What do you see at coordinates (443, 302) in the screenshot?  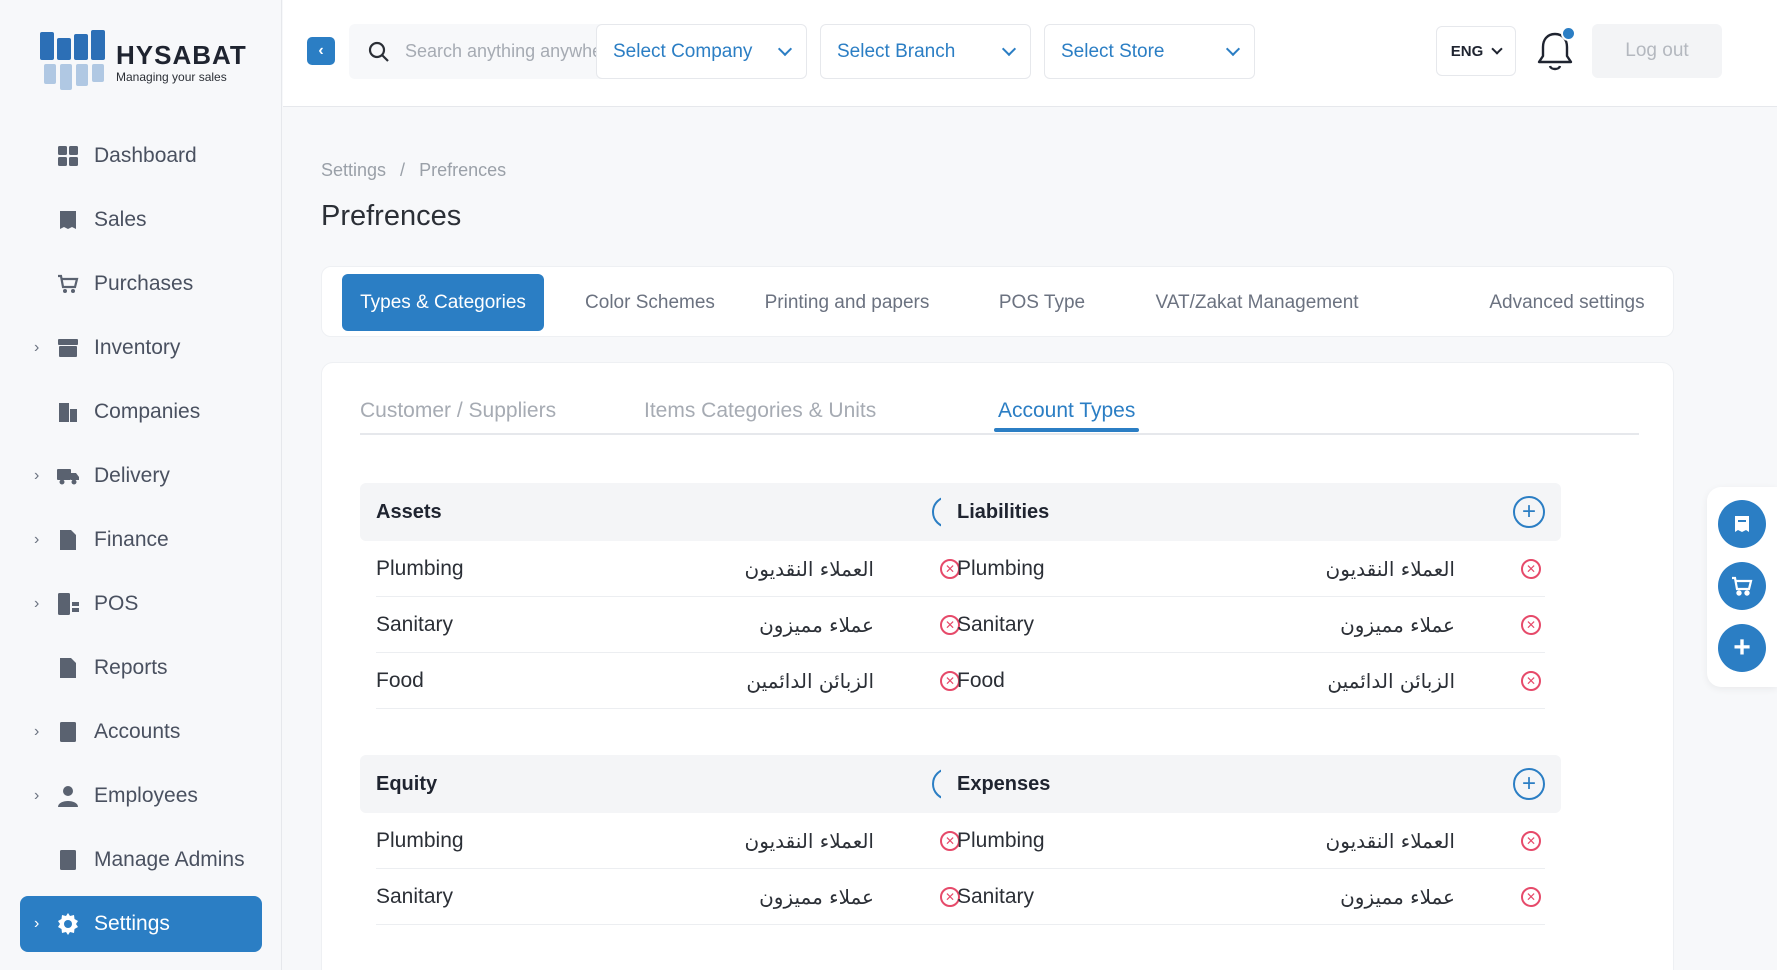 I see `tab-types-categories: Types & Categories` at bounding box center [443, 302].